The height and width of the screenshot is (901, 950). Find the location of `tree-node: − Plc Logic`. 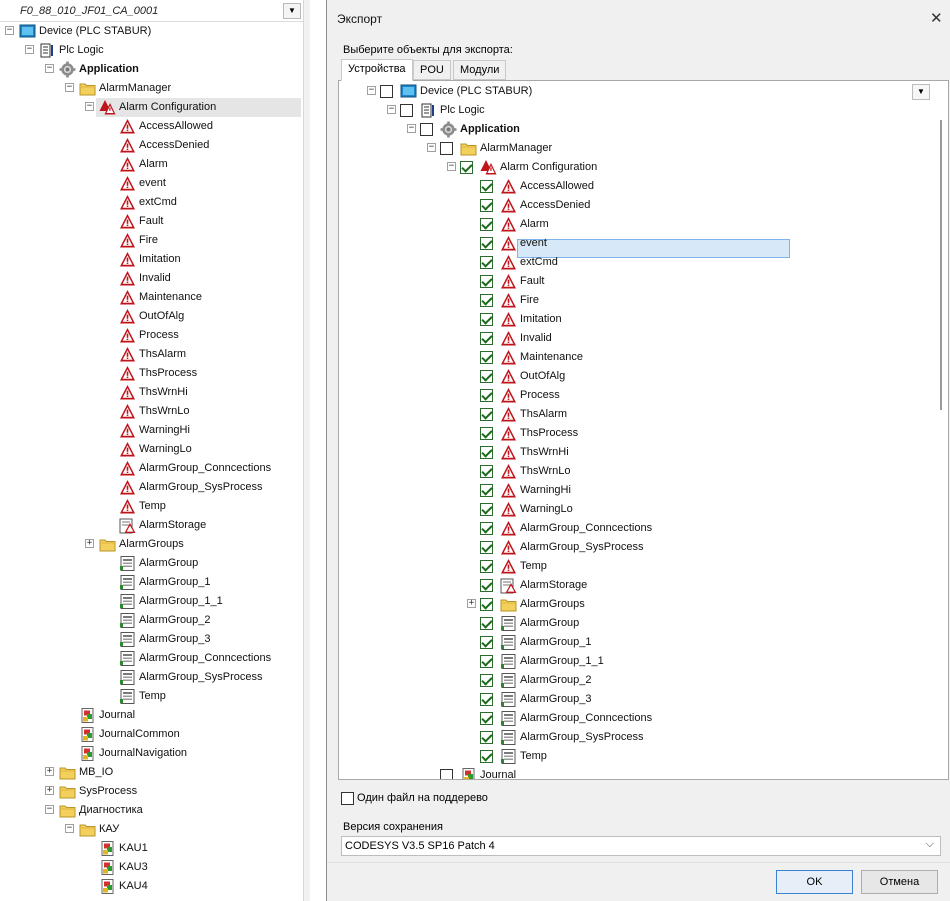

tree-node: − Plc Logic is located at coordinates (150, 50).